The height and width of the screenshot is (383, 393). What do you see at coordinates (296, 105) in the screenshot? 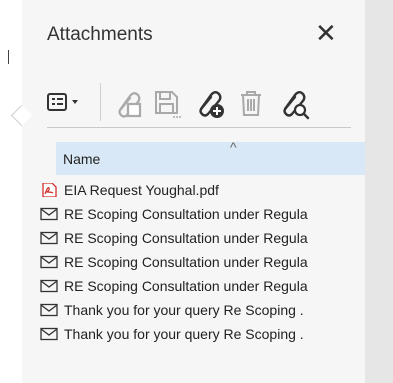
I see `search-attachment-icon` at bounding box center [296, 105].